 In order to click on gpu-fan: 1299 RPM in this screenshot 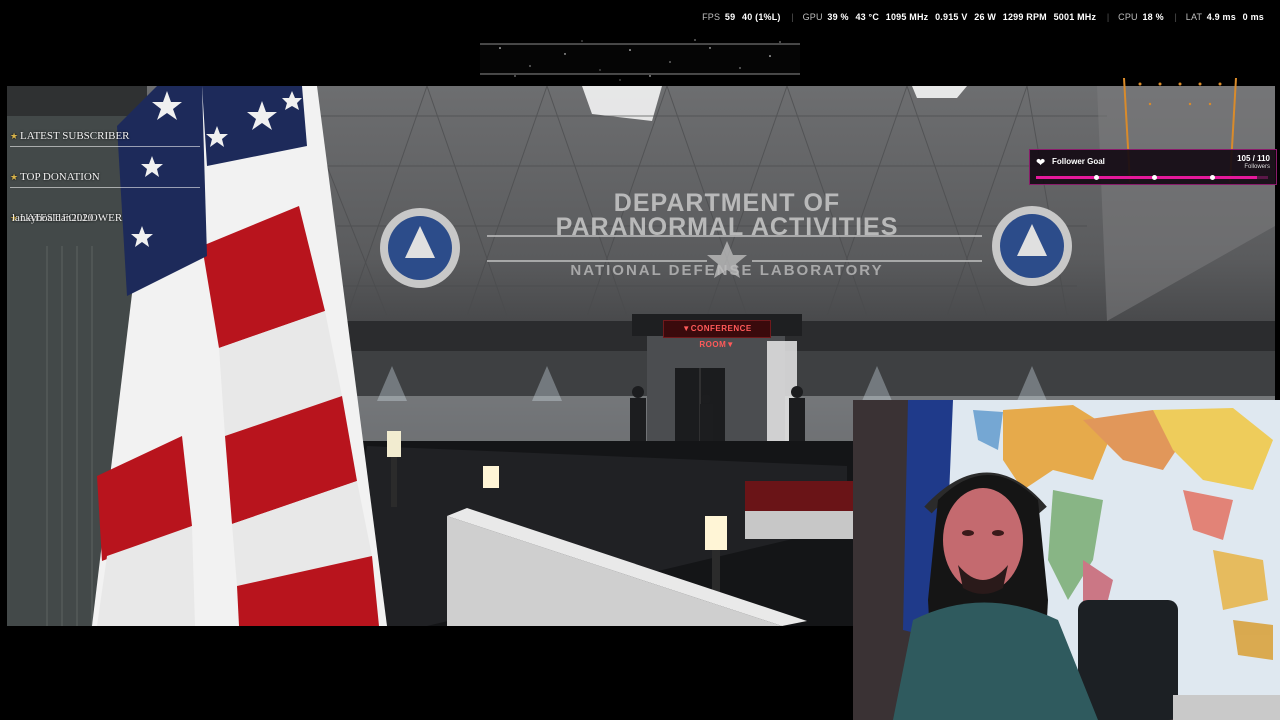, I will do `click(1024, 17)`.